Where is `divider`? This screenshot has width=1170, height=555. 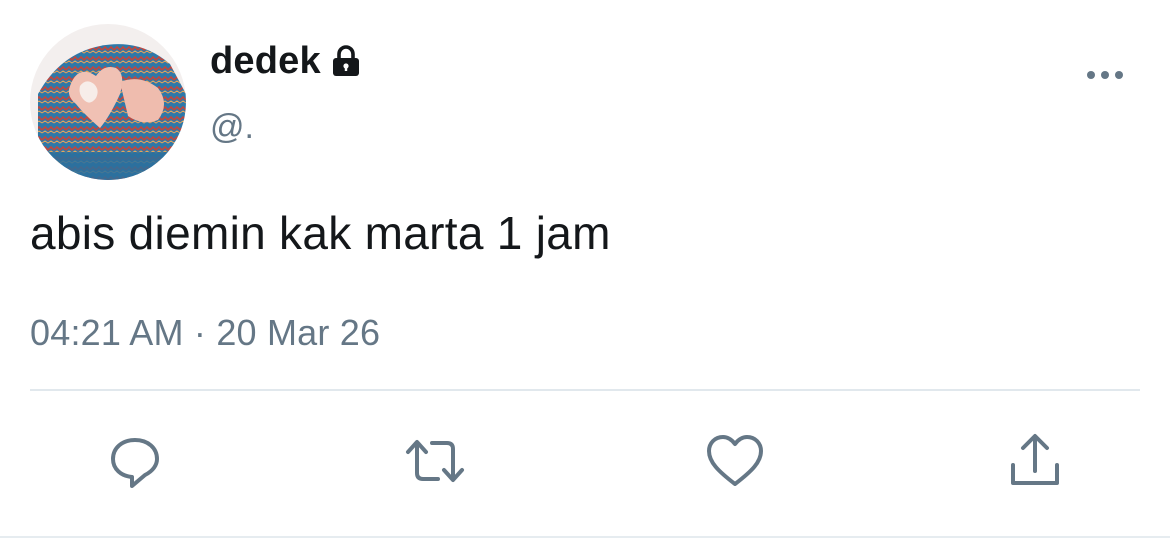
divider is located at coordinates (585, 390).